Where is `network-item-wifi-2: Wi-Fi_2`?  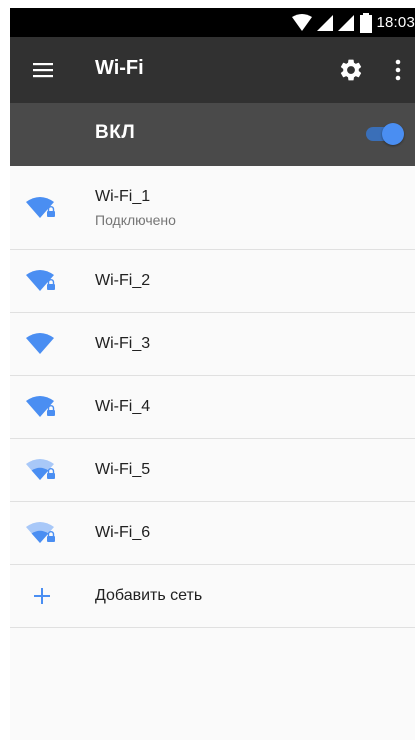 network-item-wifi-2: Wi-Fi_2 is located at coordinates (212, 281).